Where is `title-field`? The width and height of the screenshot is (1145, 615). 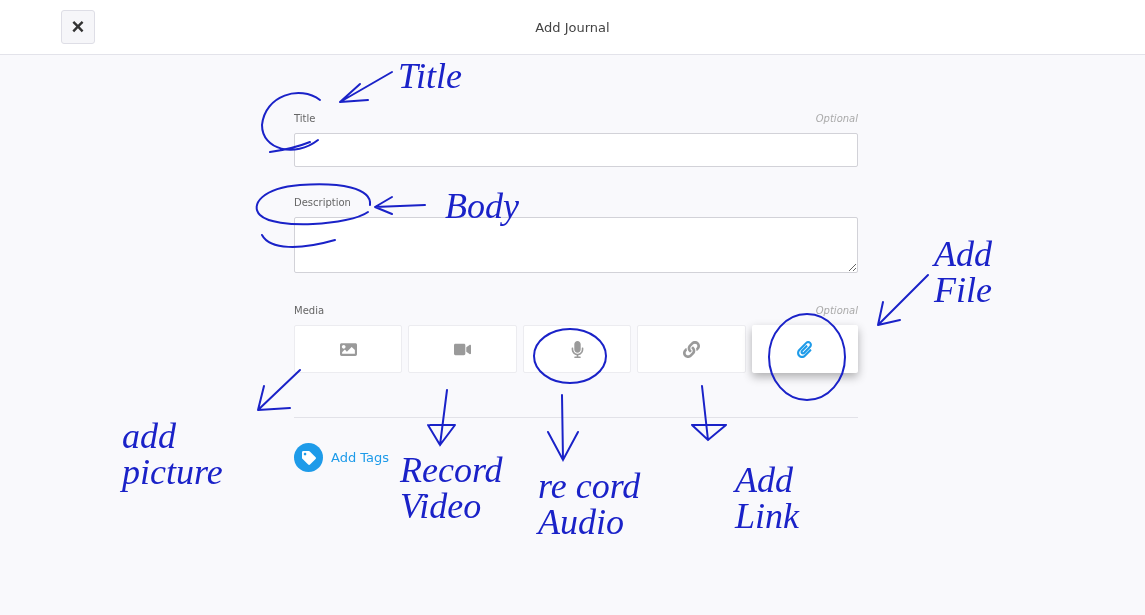 title-field is located at coordinates (576, 150).